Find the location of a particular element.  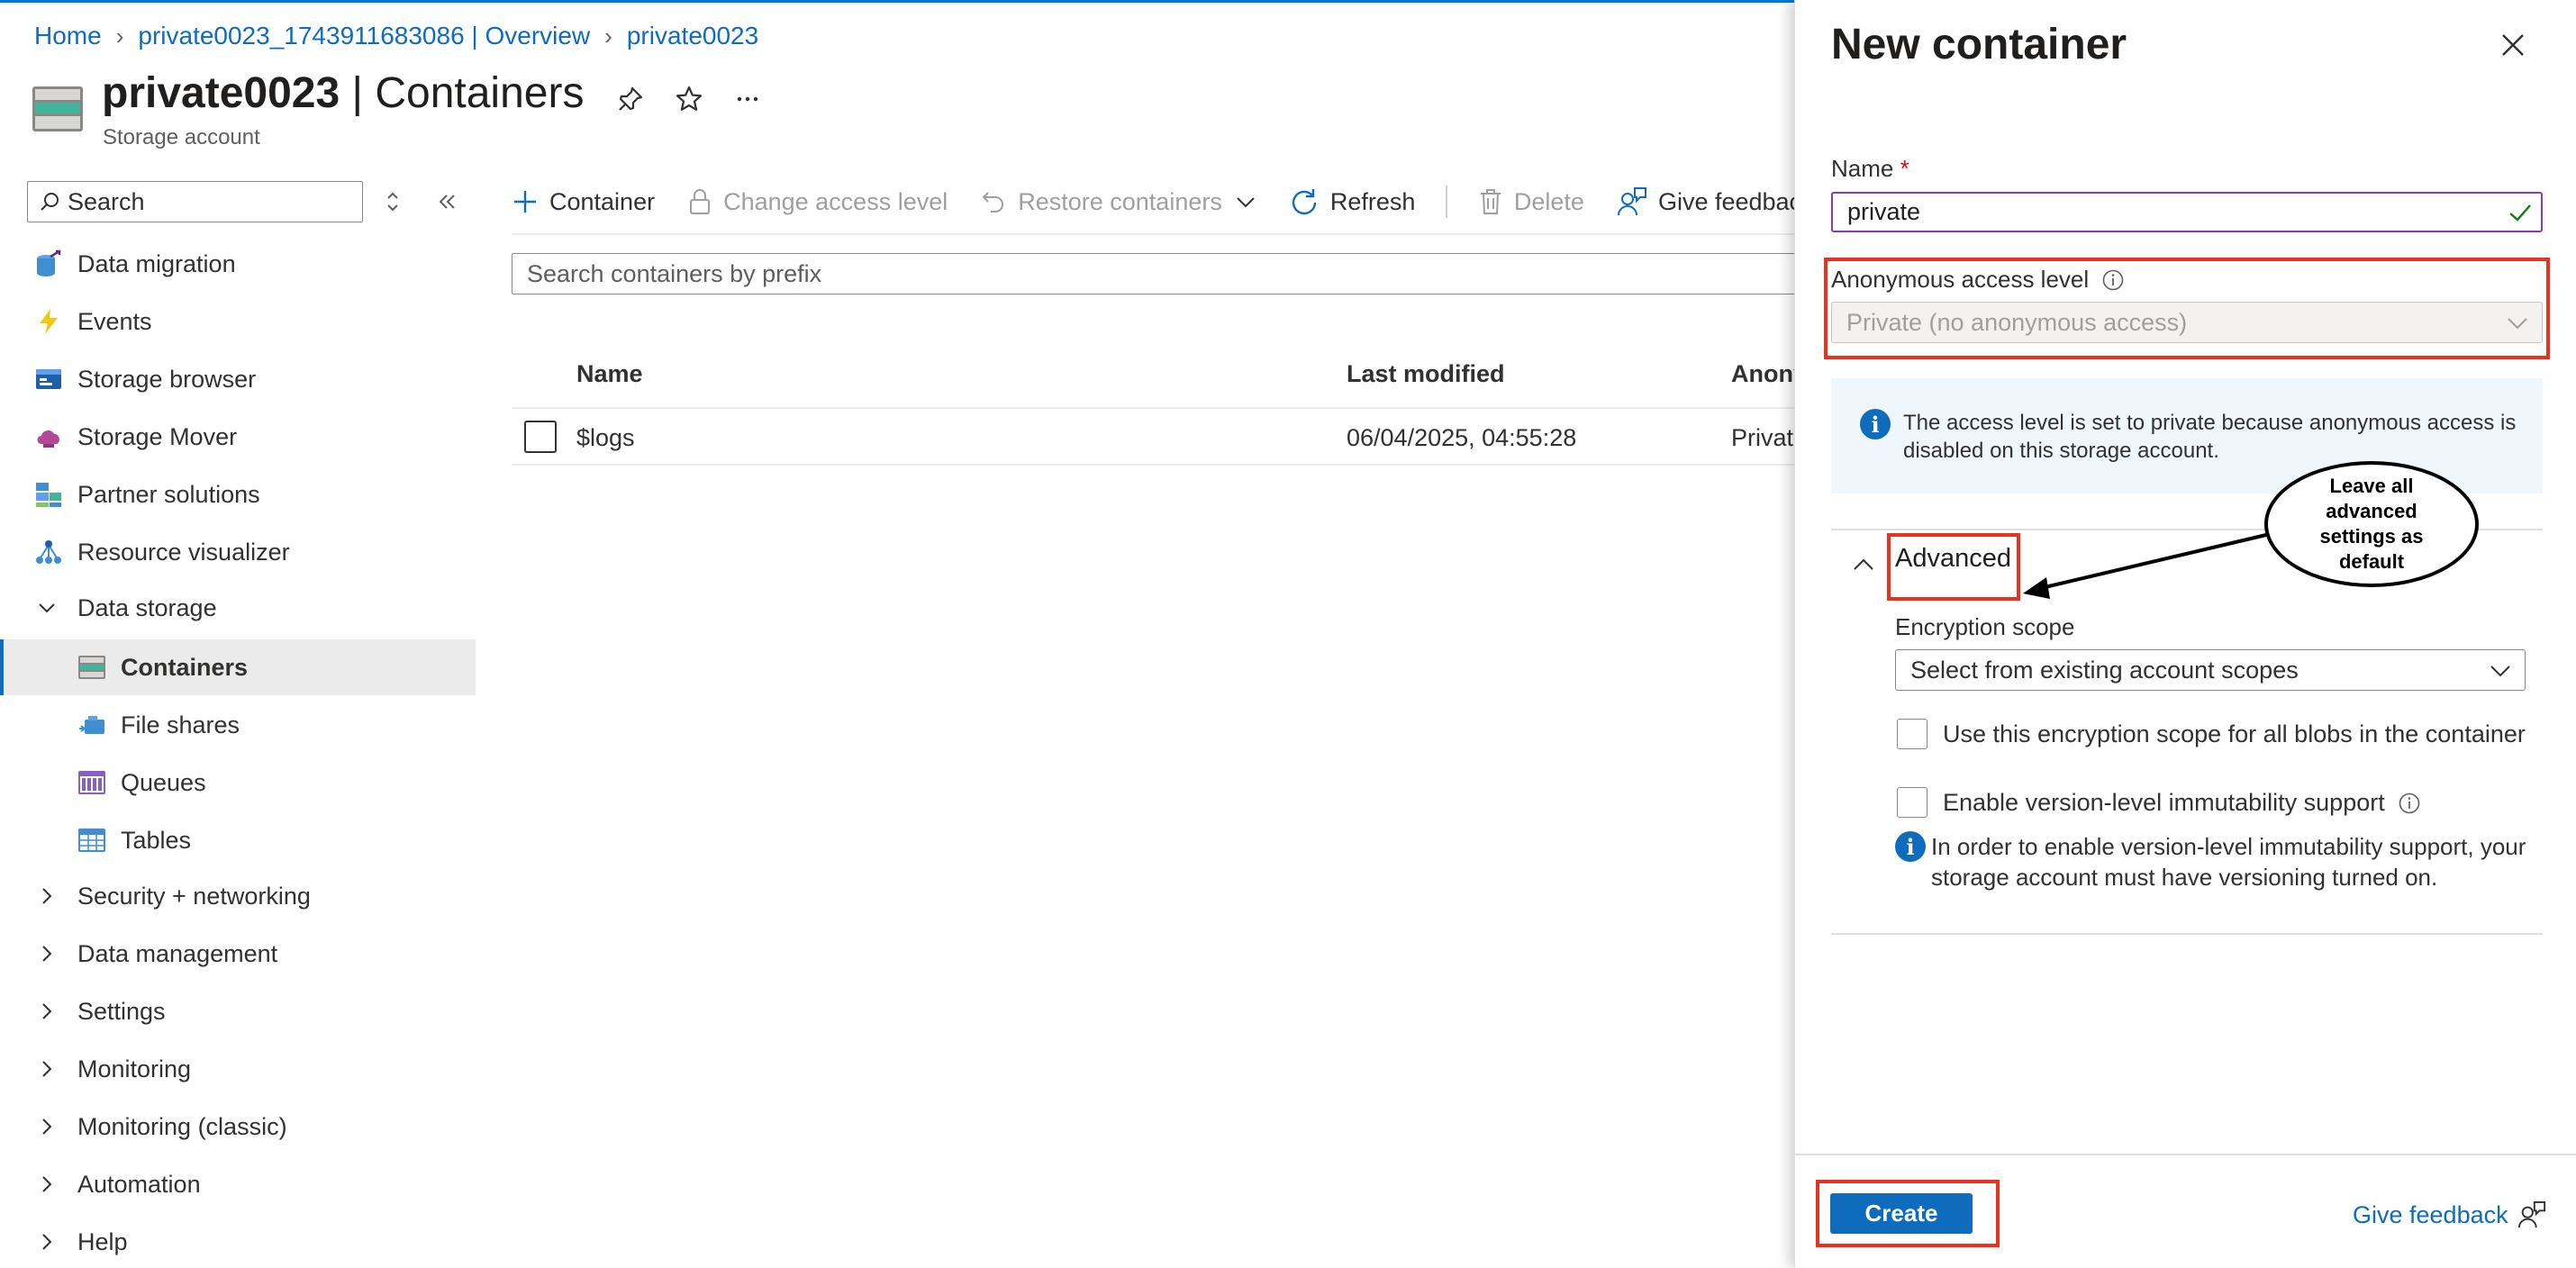

sidebar-item-label: Storage browser is located at coordinates (167, 379).